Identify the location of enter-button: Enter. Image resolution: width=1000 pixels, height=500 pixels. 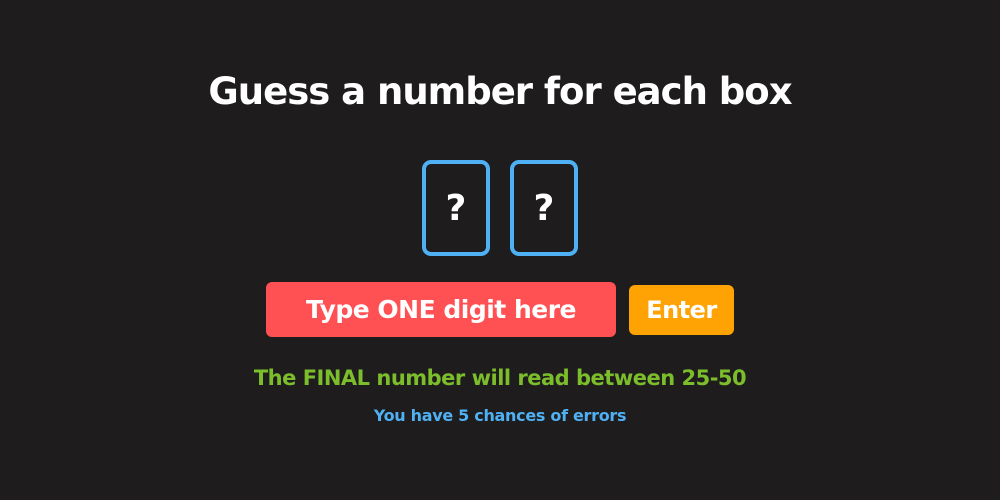
(681, 310).